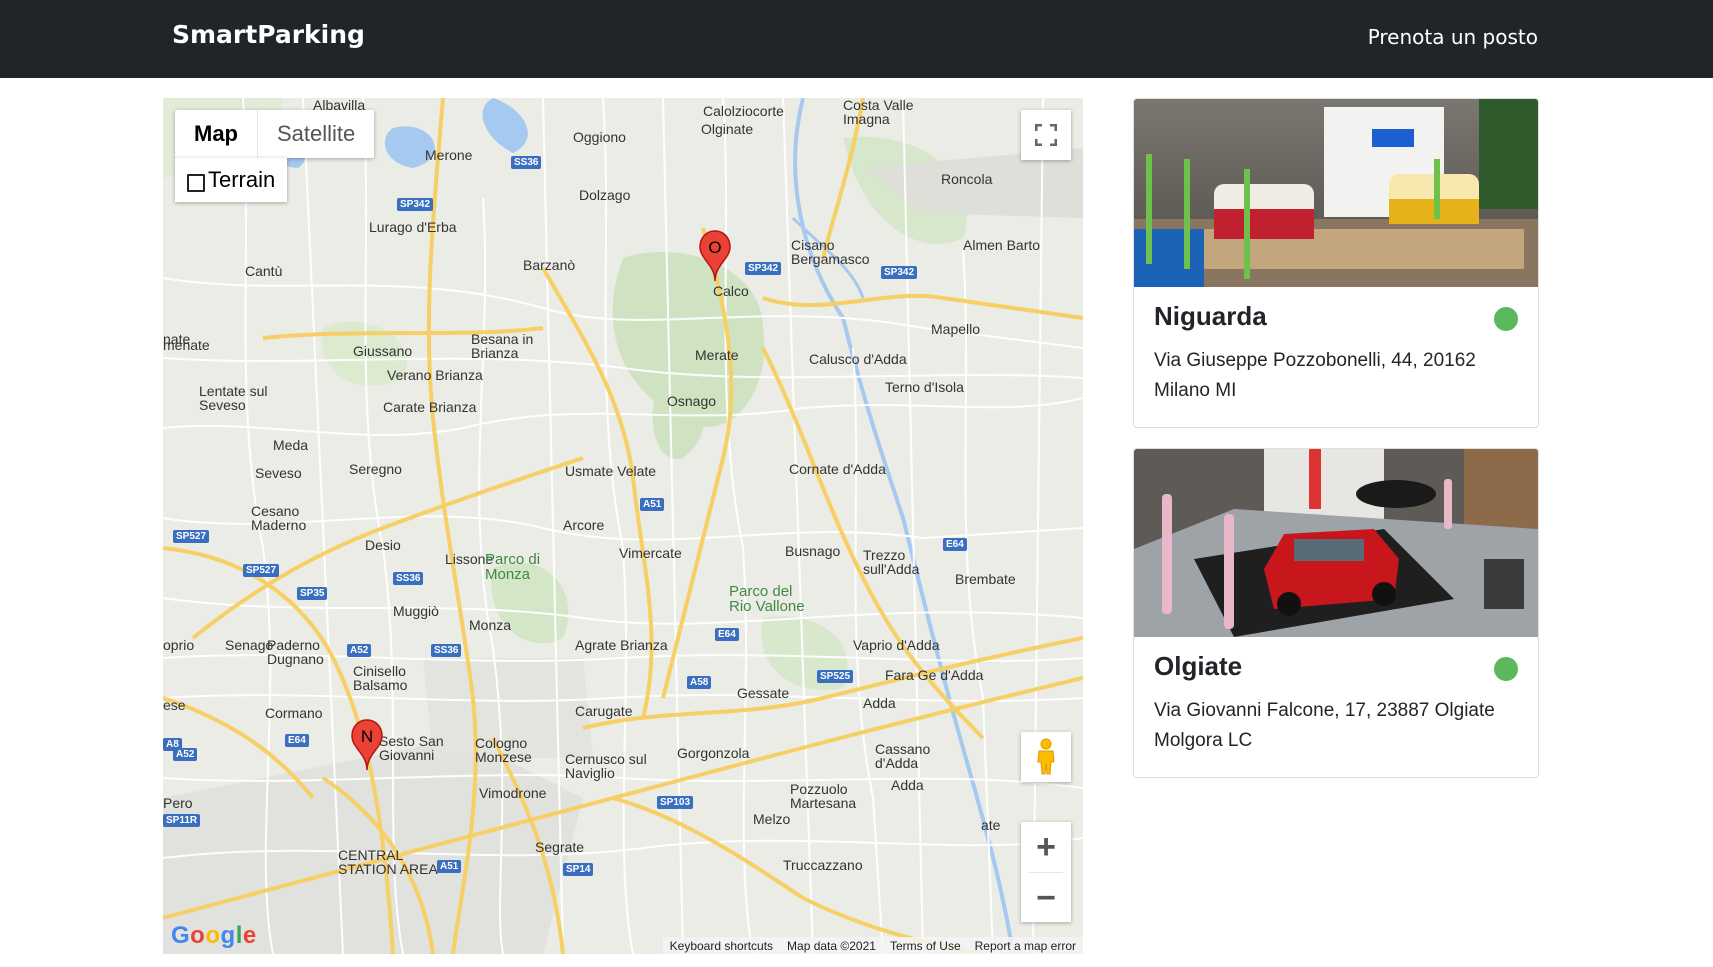  I want to click on map-place-label: SP342, so click(415, 204).